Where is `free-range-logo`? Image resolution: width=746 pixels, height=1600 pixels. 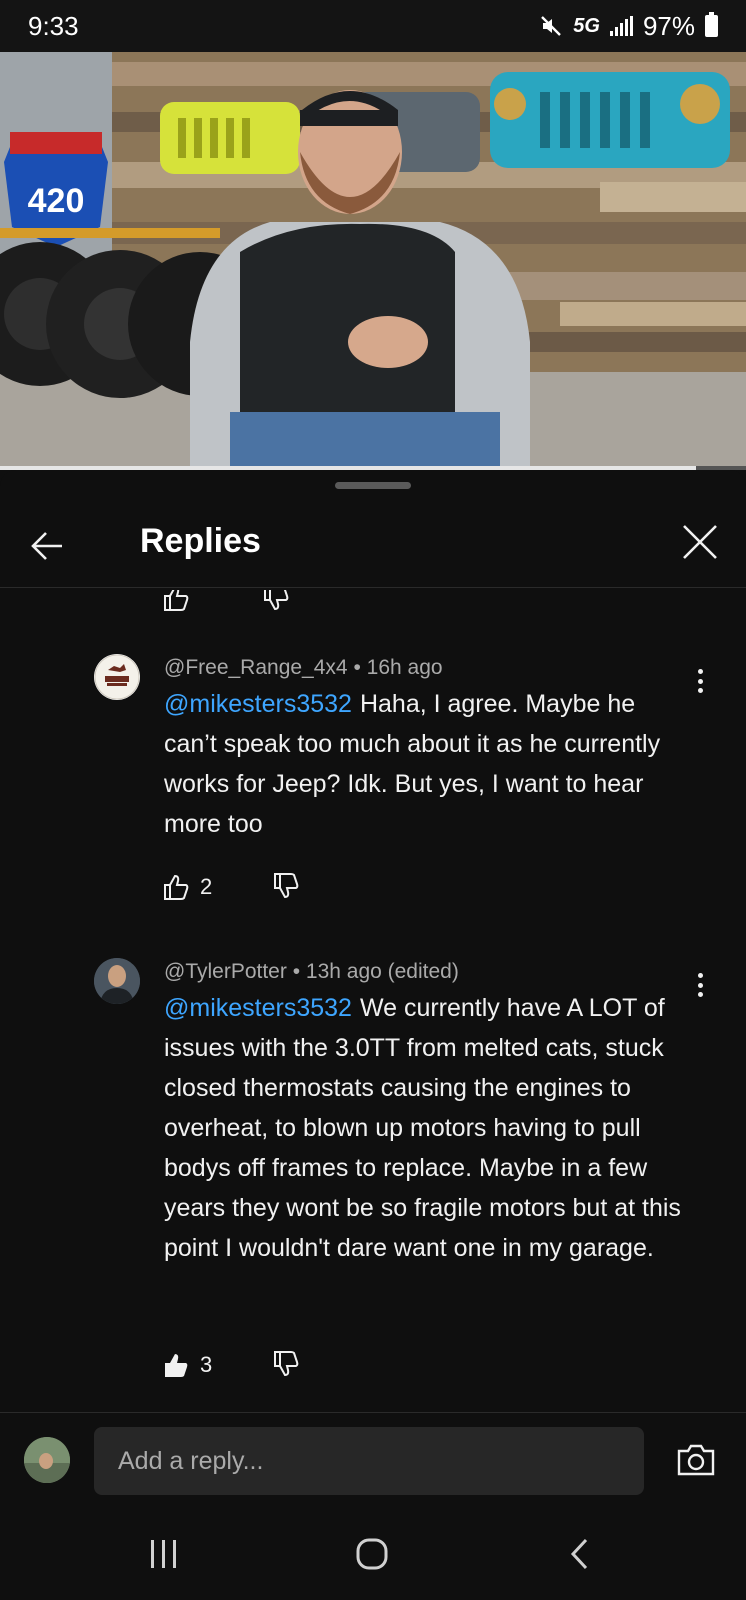
free-range-logo is located at coordinates (117, 677).